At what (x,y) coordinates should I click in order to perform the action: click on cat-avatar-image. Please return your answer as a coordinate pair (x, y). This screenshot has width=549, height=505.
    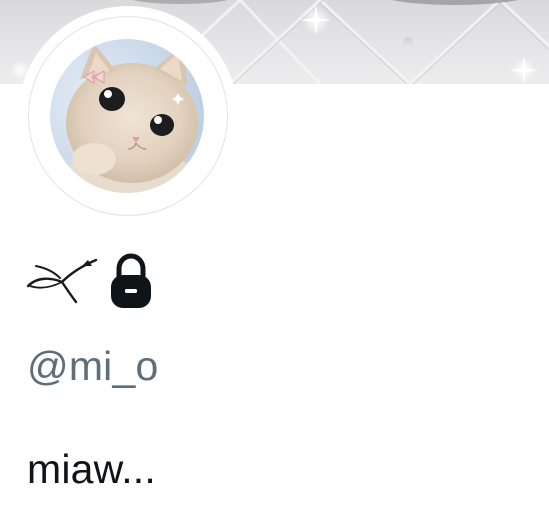
    Looking at the image, I should click on (127, 116).